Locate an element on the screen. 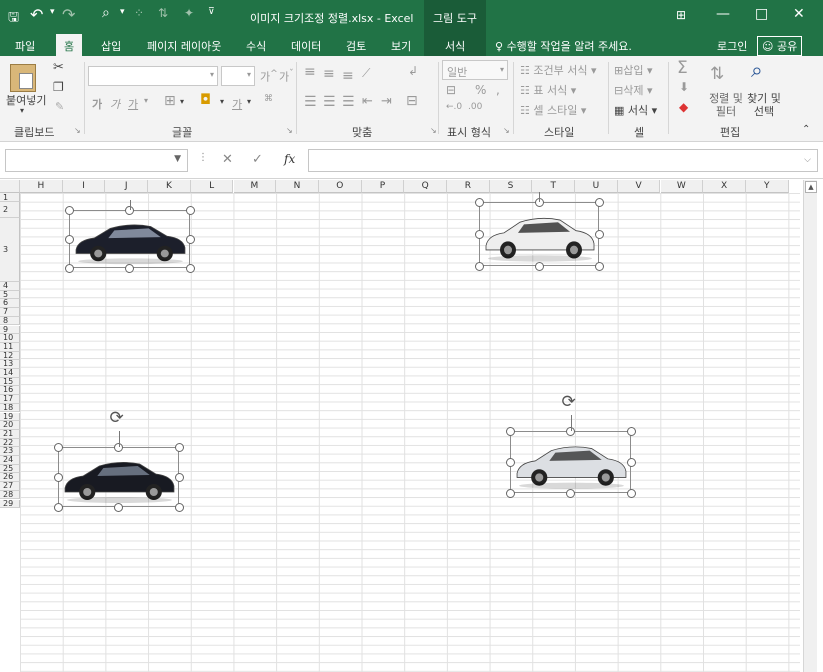  align-right-icon: ☰ is located at coordinates (348, 102).